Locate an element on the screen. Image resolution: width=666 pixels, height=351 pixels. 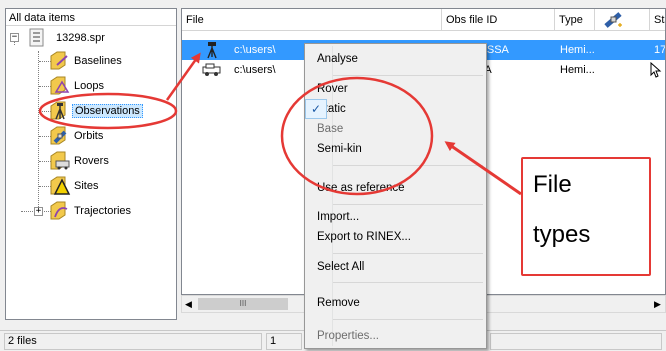
satellite-icon is located at coordinates (613, 20).